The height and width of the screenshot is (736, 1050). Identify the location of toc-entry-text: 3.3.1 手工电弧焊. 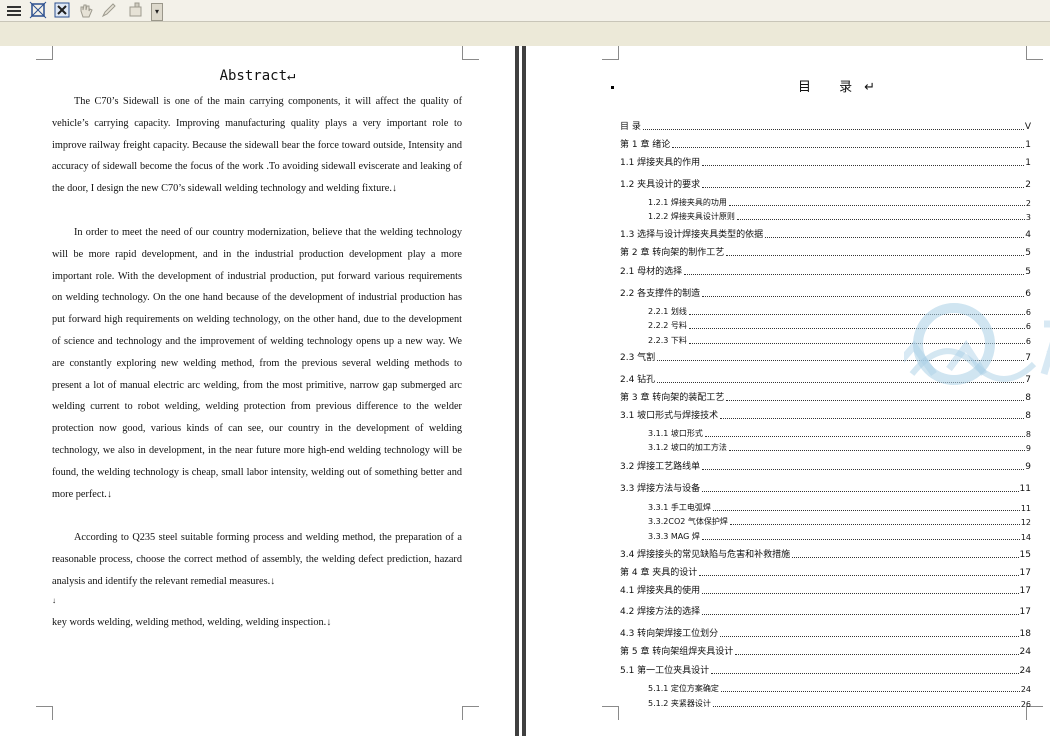
(679, 507).